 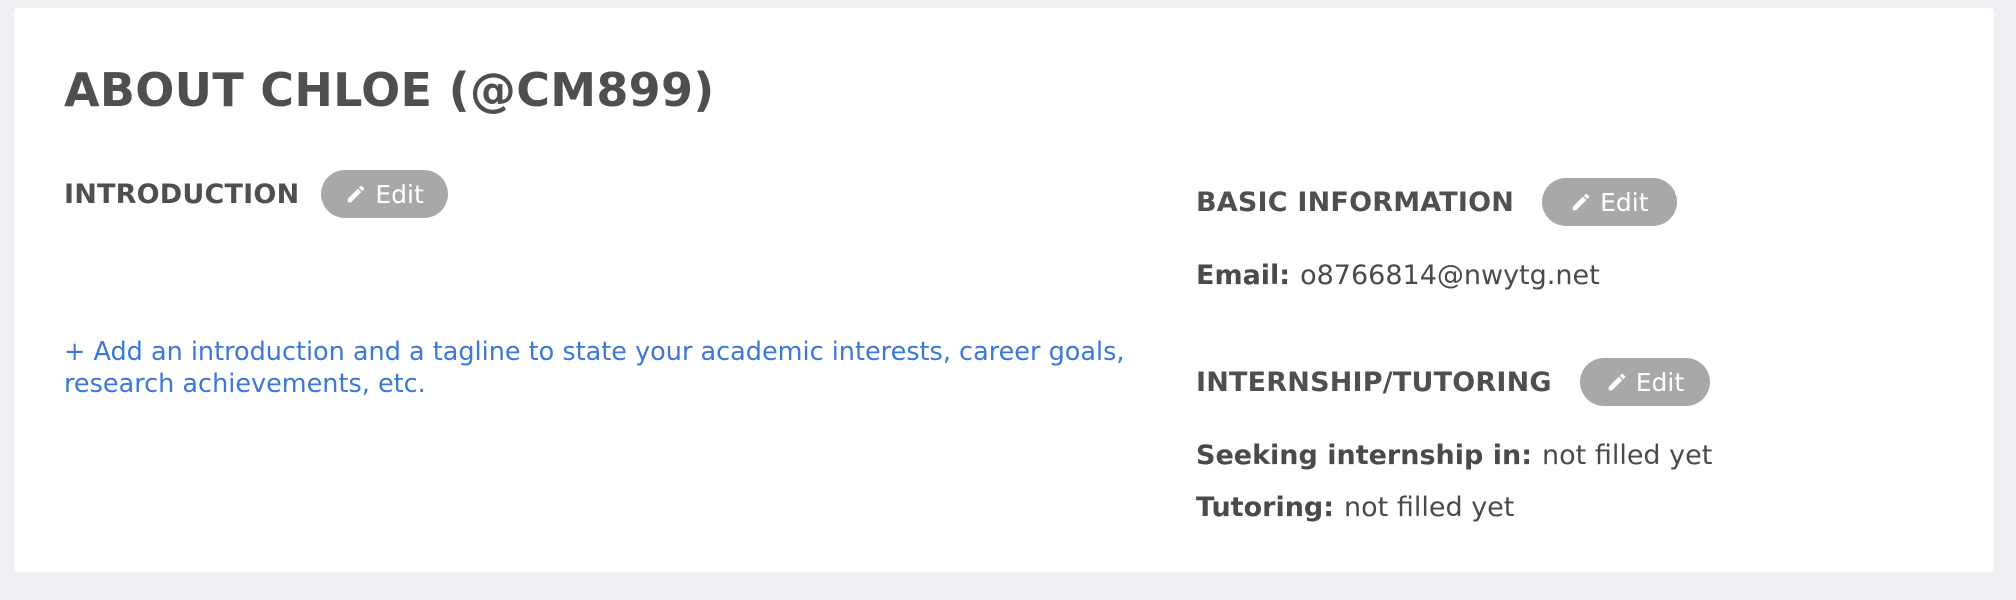 I want to click on email-row: Email: o8766814@nwytg.net, so click(x=1398, y=275).